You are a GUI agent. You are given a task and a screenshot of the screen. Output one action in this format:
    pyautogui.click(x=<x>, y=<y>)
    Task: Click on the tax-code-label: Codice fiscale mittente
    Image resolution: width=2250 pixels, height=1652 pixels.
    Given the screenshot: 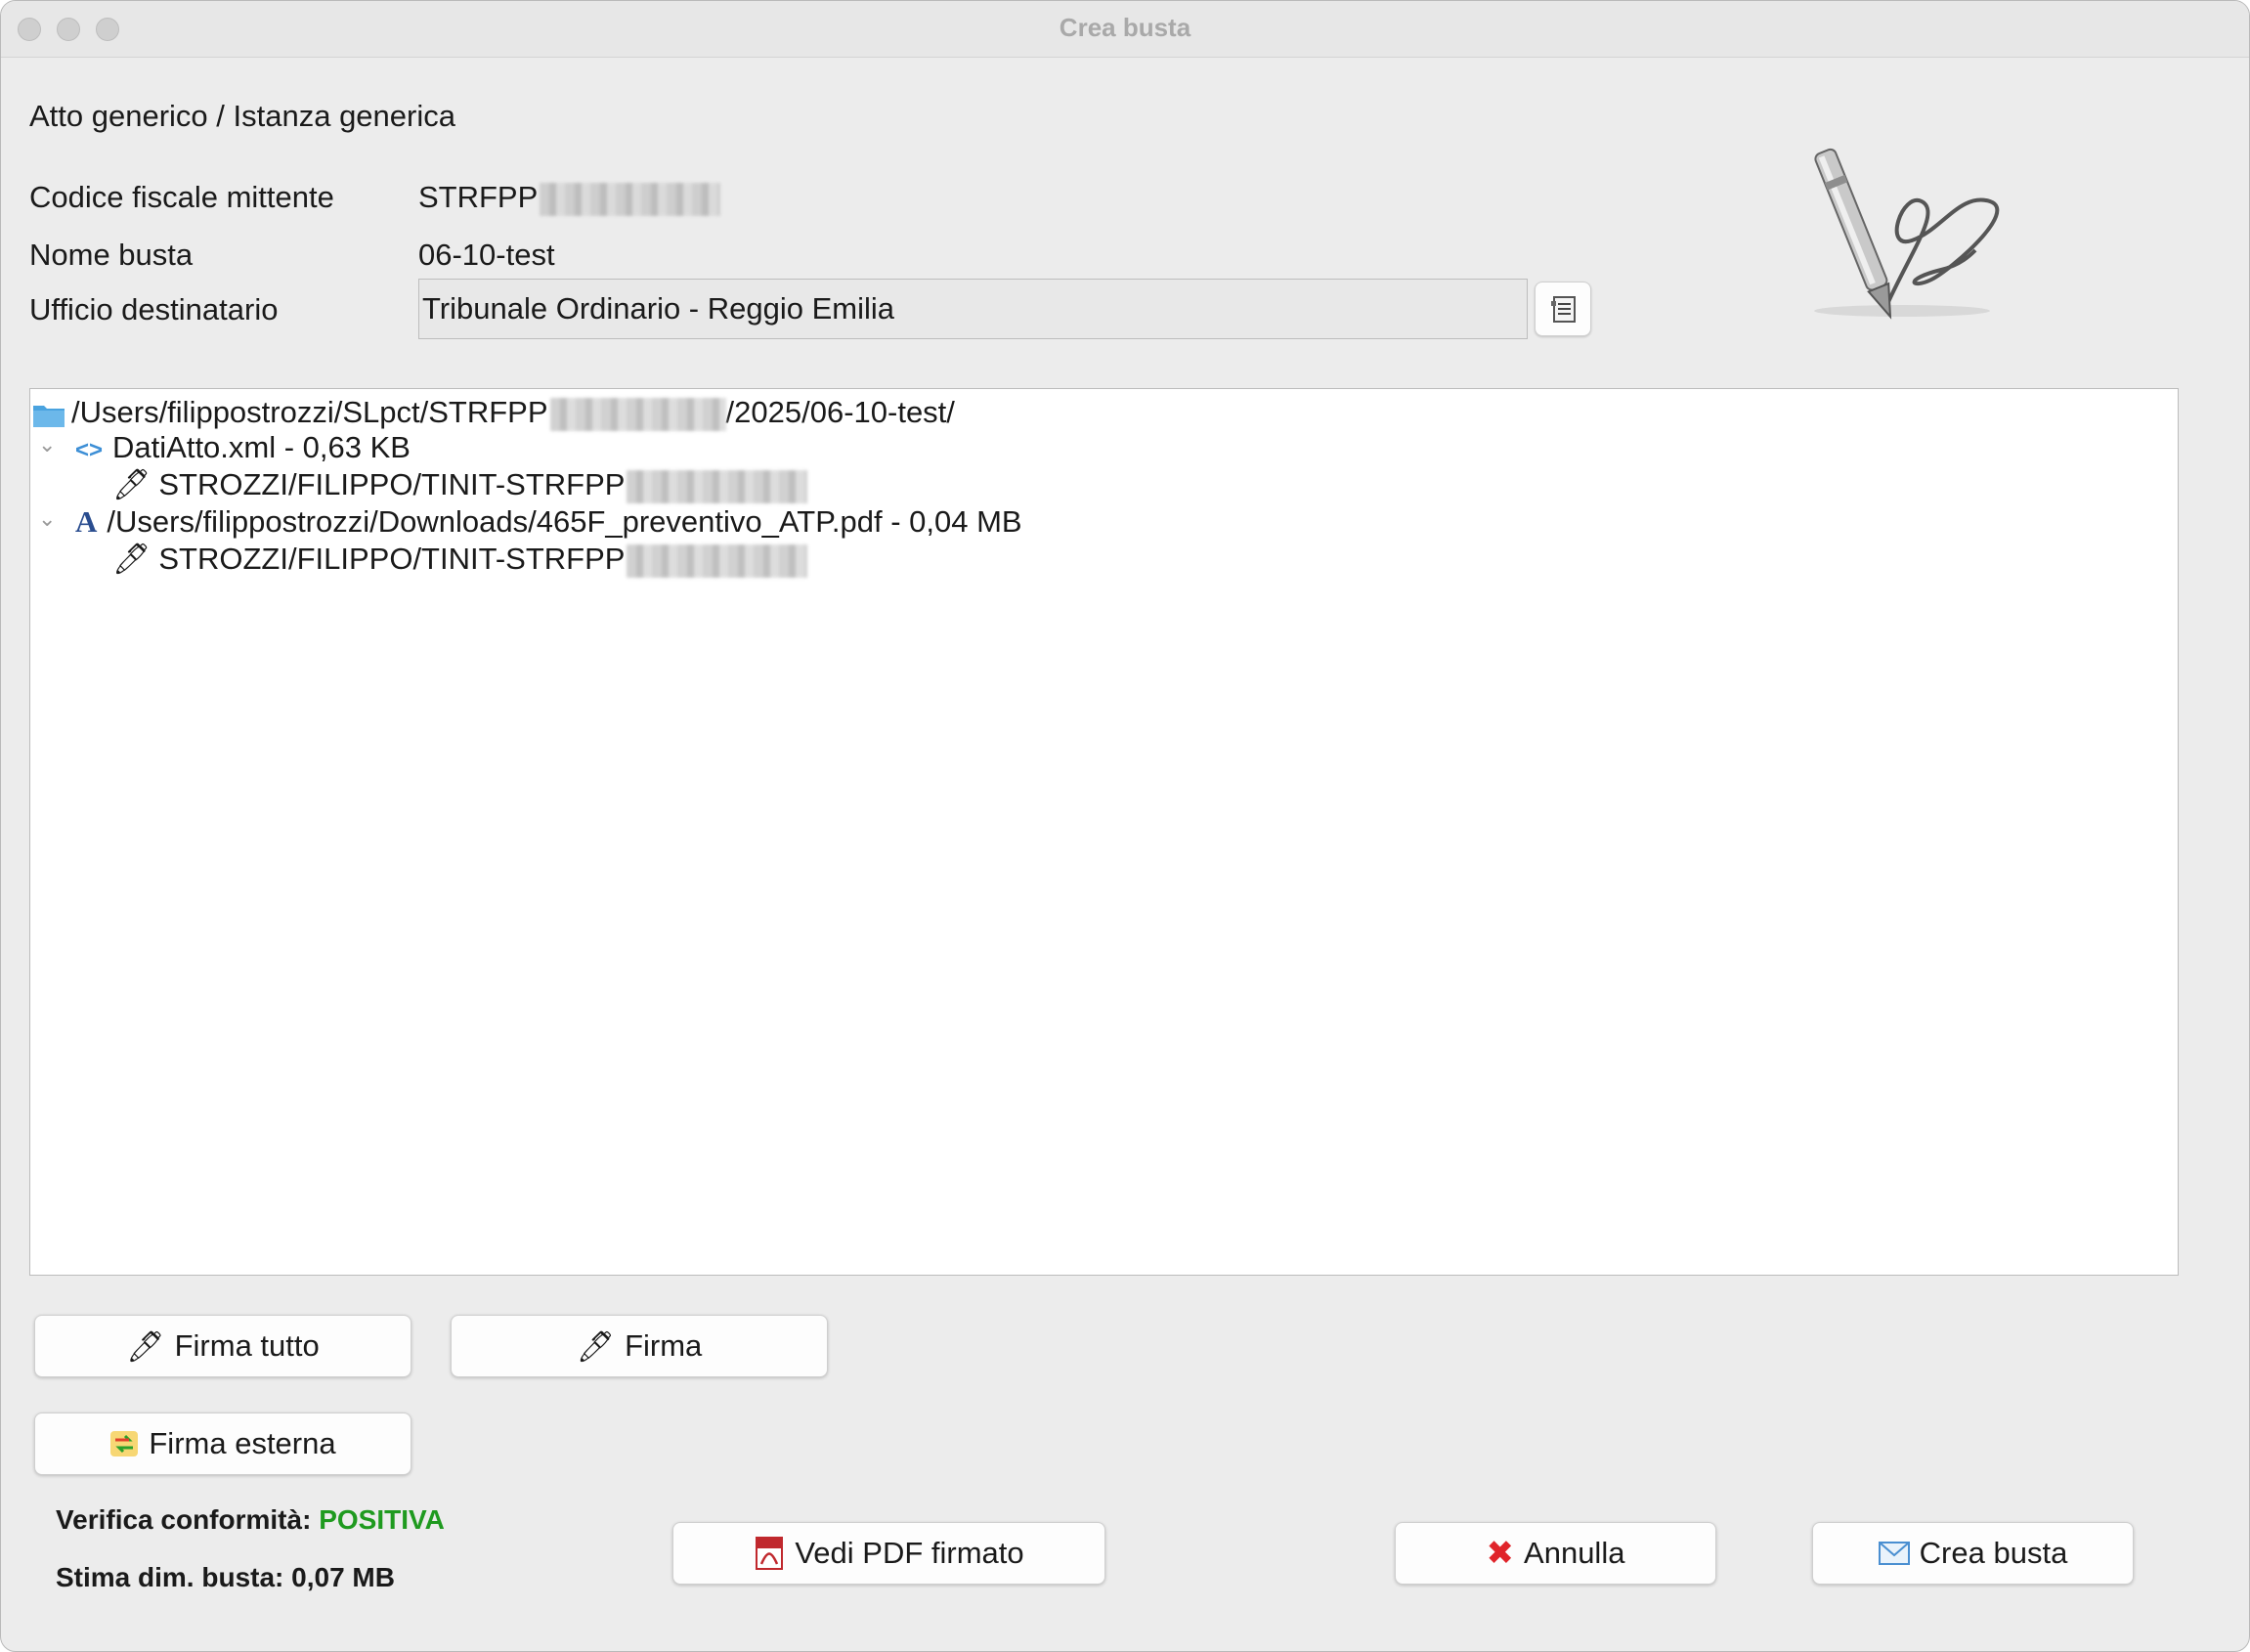 What is the action you would take?
    pyautogui.click(x=181, y=197)
    